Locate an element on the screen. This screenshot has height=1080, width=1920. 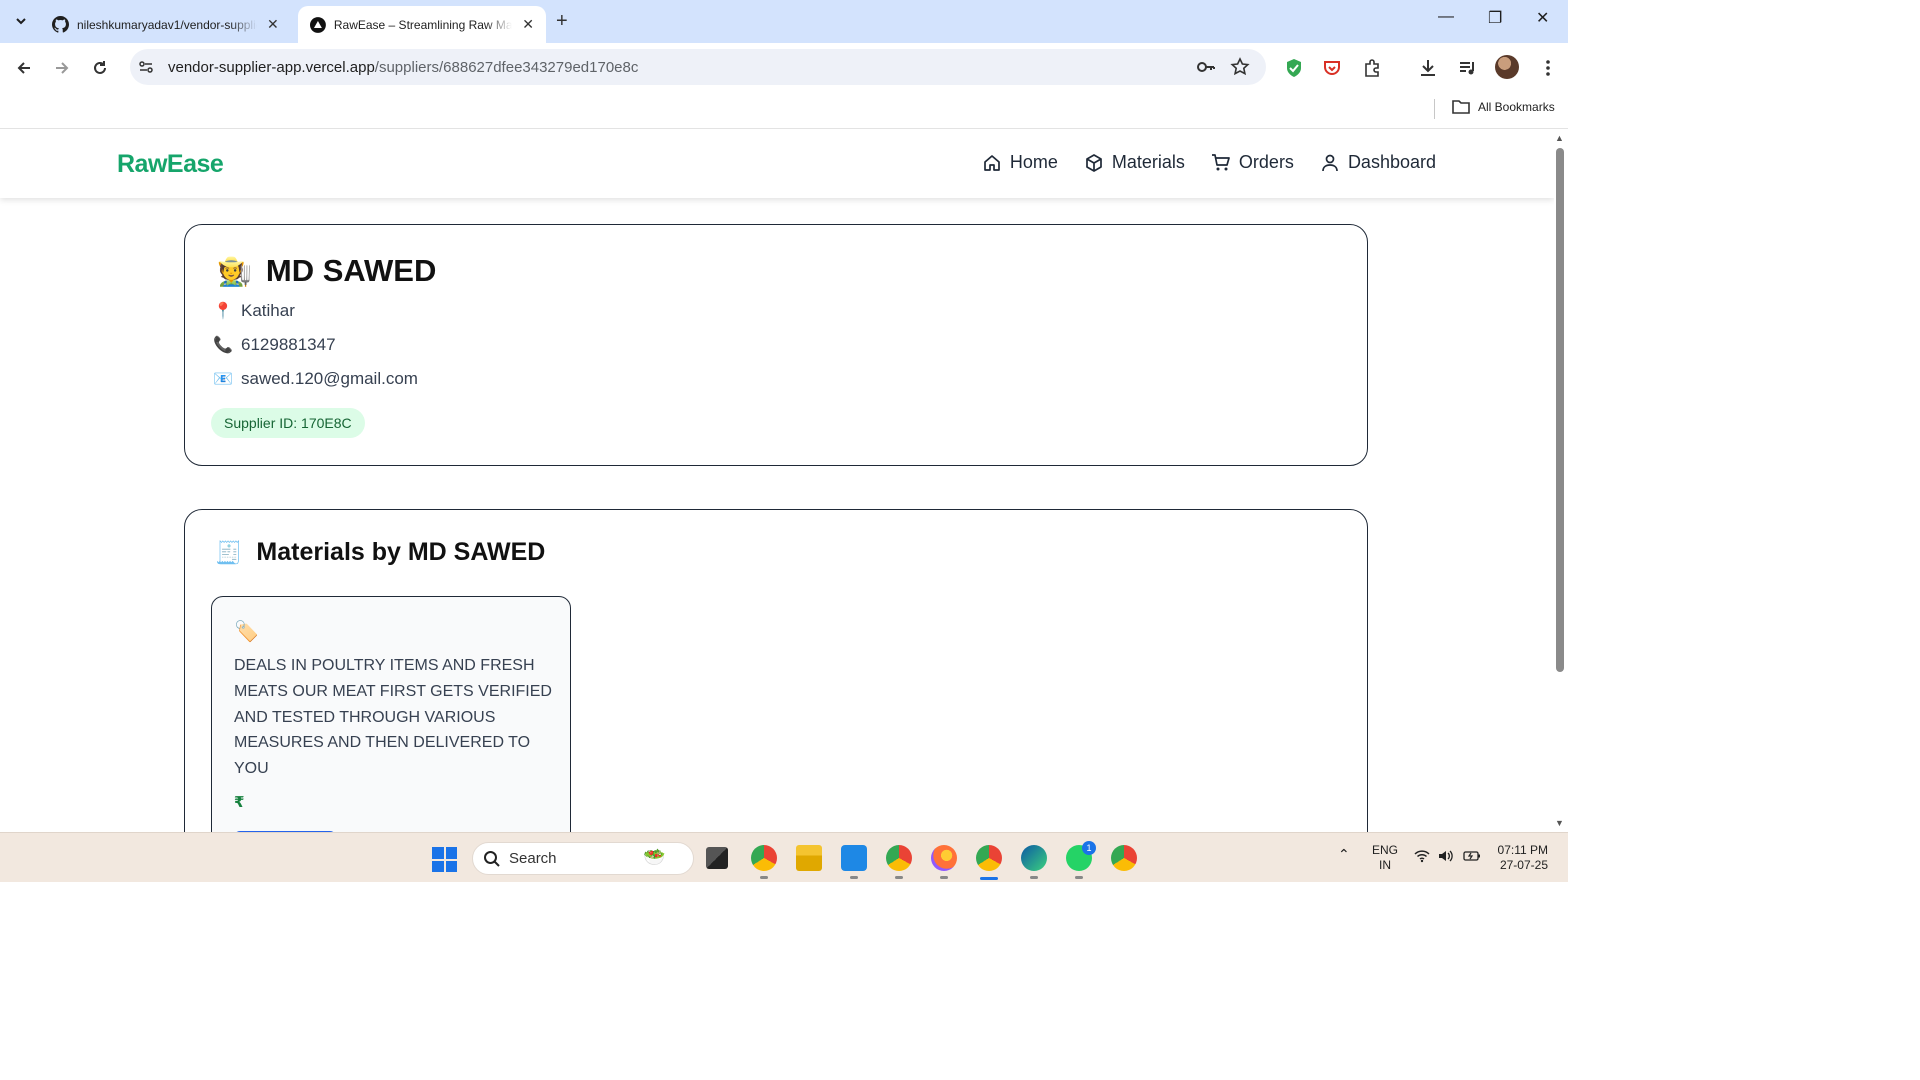
tab-search-button is located at coordinates (21, 21).